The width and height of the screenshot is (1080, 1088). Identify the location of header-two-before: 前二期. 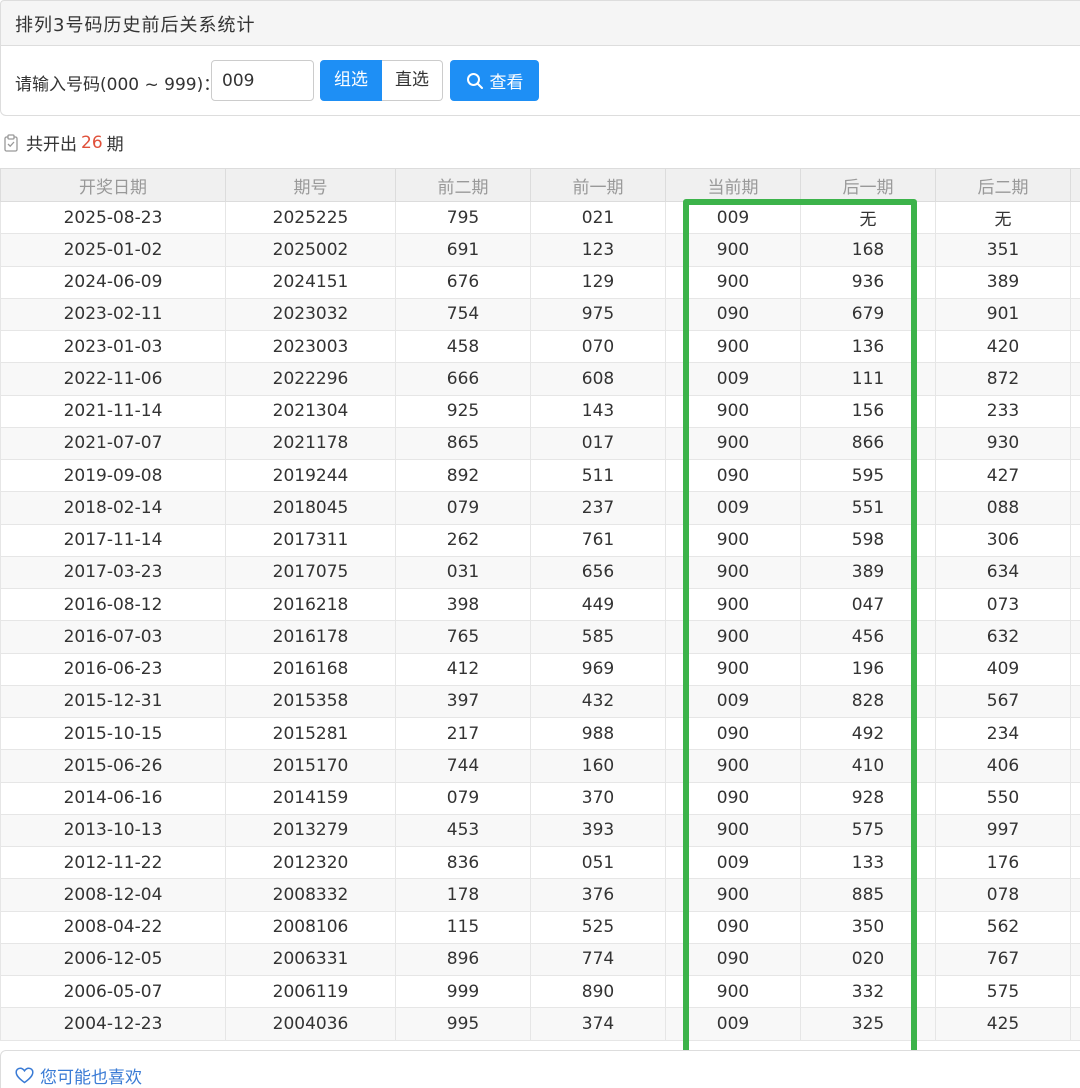
(463, 185).